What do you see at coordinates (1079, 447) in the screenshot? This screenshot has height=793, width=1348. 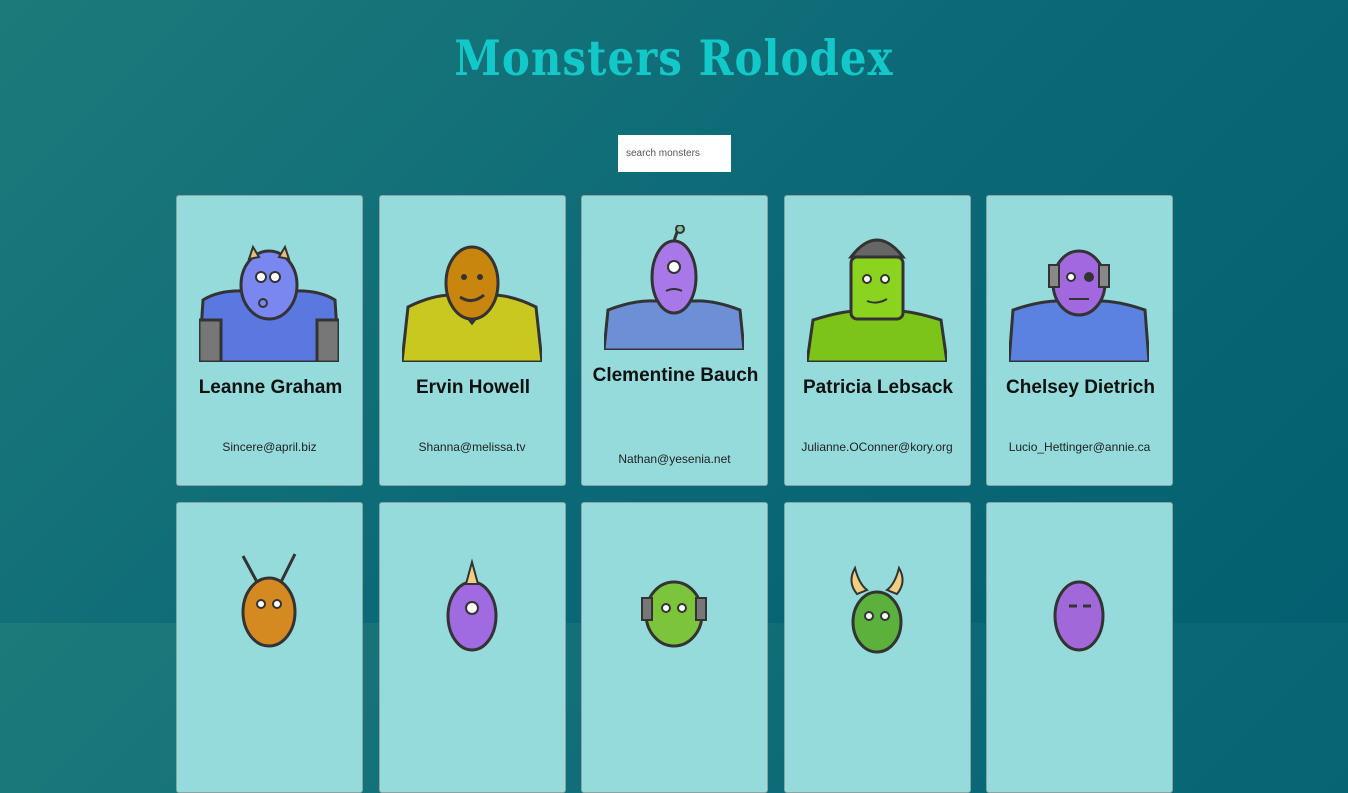 I see `monster-email: Lucio_Hettinger@annie.ca` at bounding box center [1079, 447].